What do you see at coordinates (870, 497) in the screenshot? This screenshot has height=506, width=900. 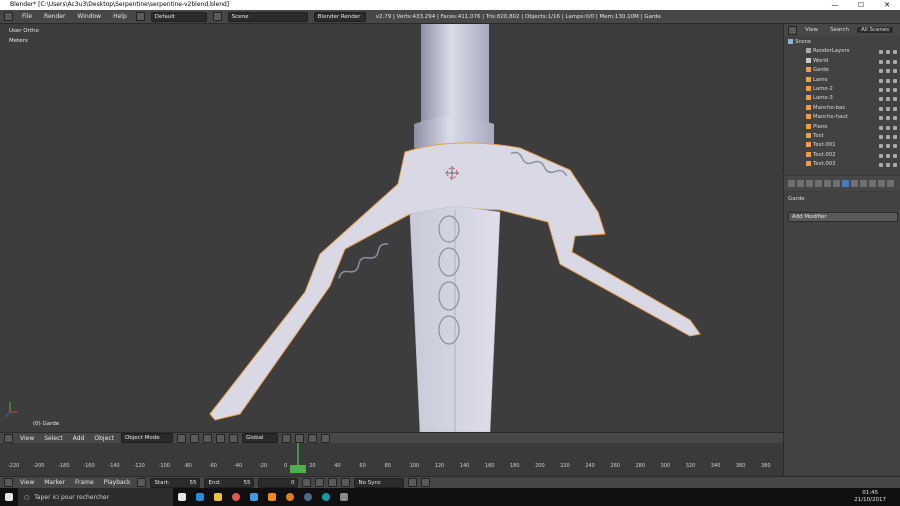 I see `clock: 01:45 21/10/2017` at bounding box center [870, 497].